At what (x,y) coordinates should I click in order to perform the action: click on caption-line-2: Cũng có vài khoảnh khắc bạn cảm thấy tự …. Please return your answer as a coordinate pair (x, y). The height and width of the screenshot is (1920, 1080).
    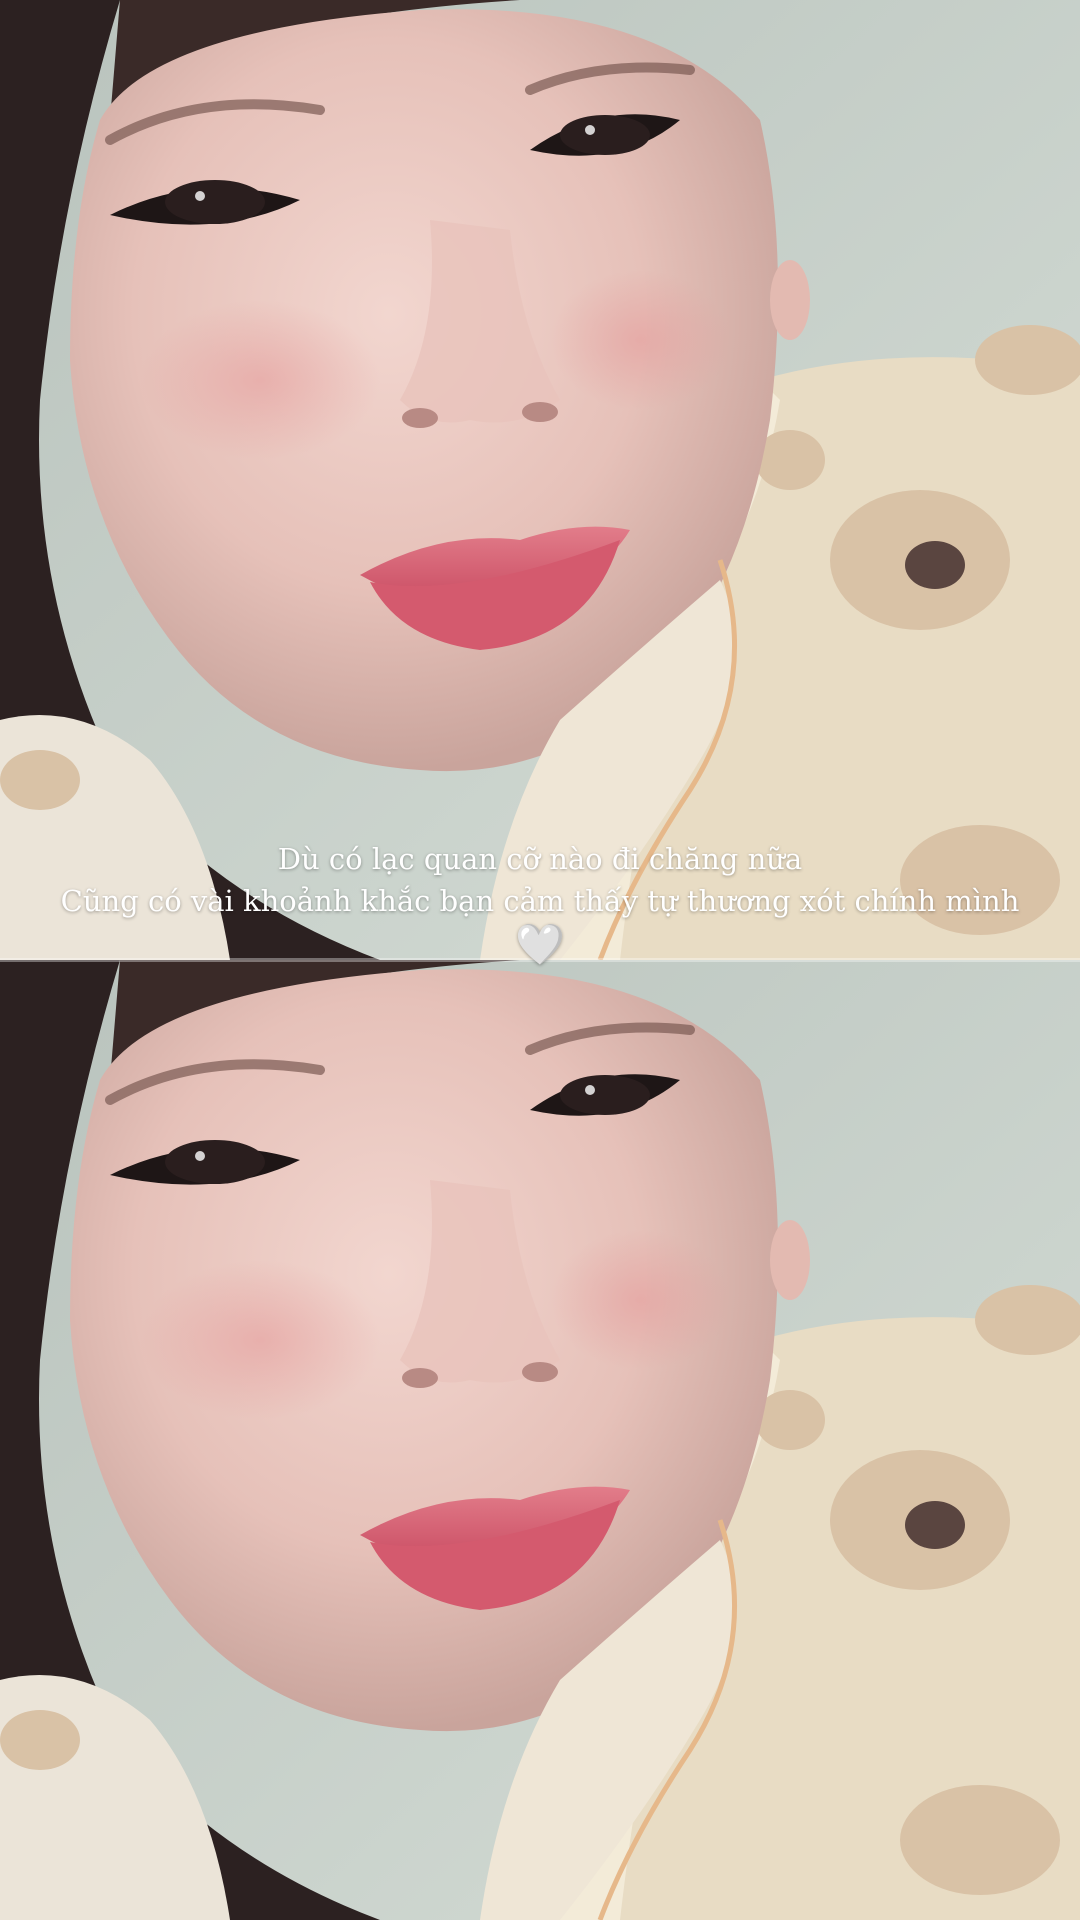
    Looking at the image, I should click on (540, 901).